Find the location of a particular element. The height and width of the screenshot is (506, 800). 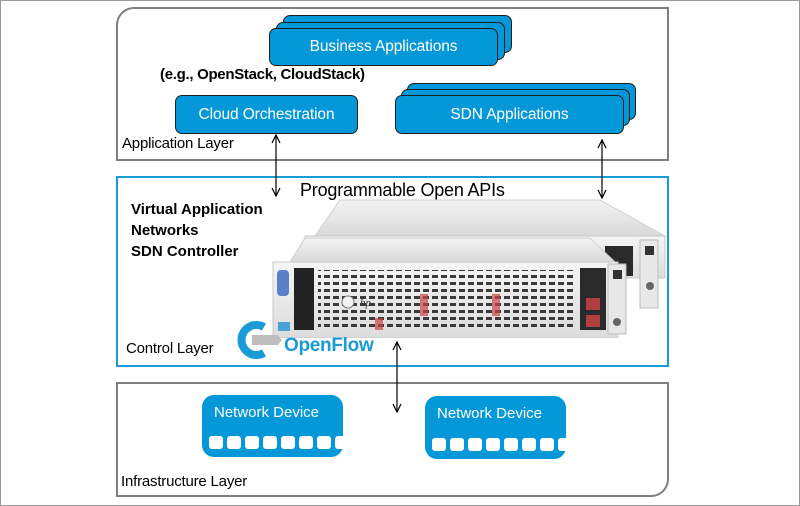

openflow-logo: OpenFlow is located at coordinates (304, 341).